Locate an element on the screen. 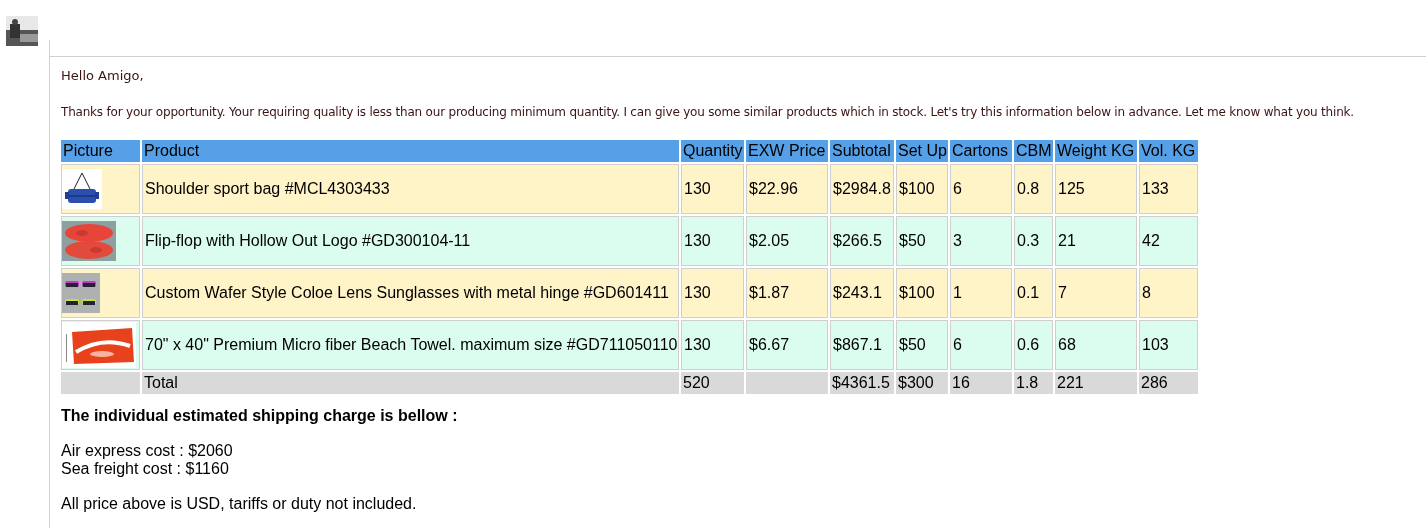 This screenshot has width=1426, height=528. greeting-text: Hello Amigo, is located at coordinates (103, 76).